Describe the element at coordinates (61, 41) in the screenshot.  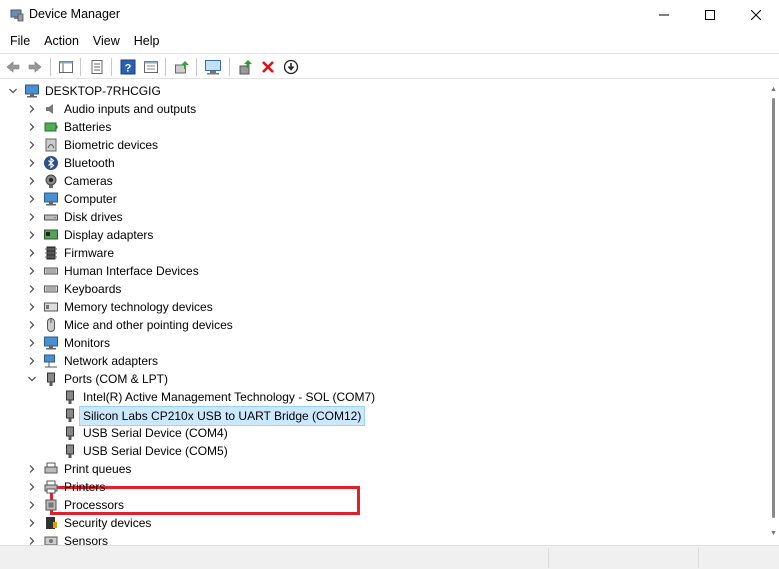
I see `menu-action: Action` at that location.